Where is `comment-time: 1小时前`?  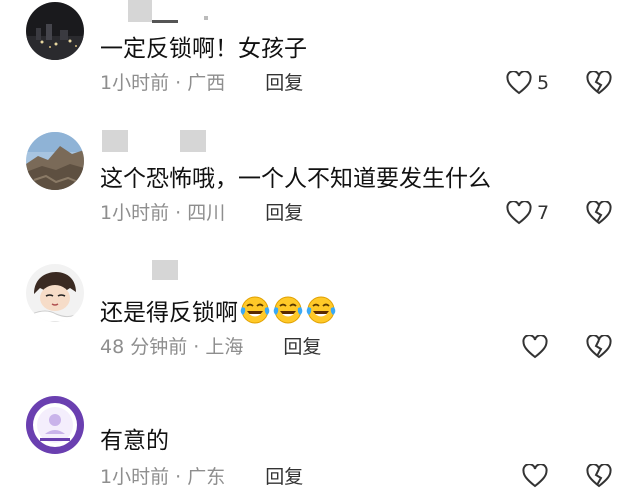 comment-time: 1小时前 is located at coordinates (135, 477).